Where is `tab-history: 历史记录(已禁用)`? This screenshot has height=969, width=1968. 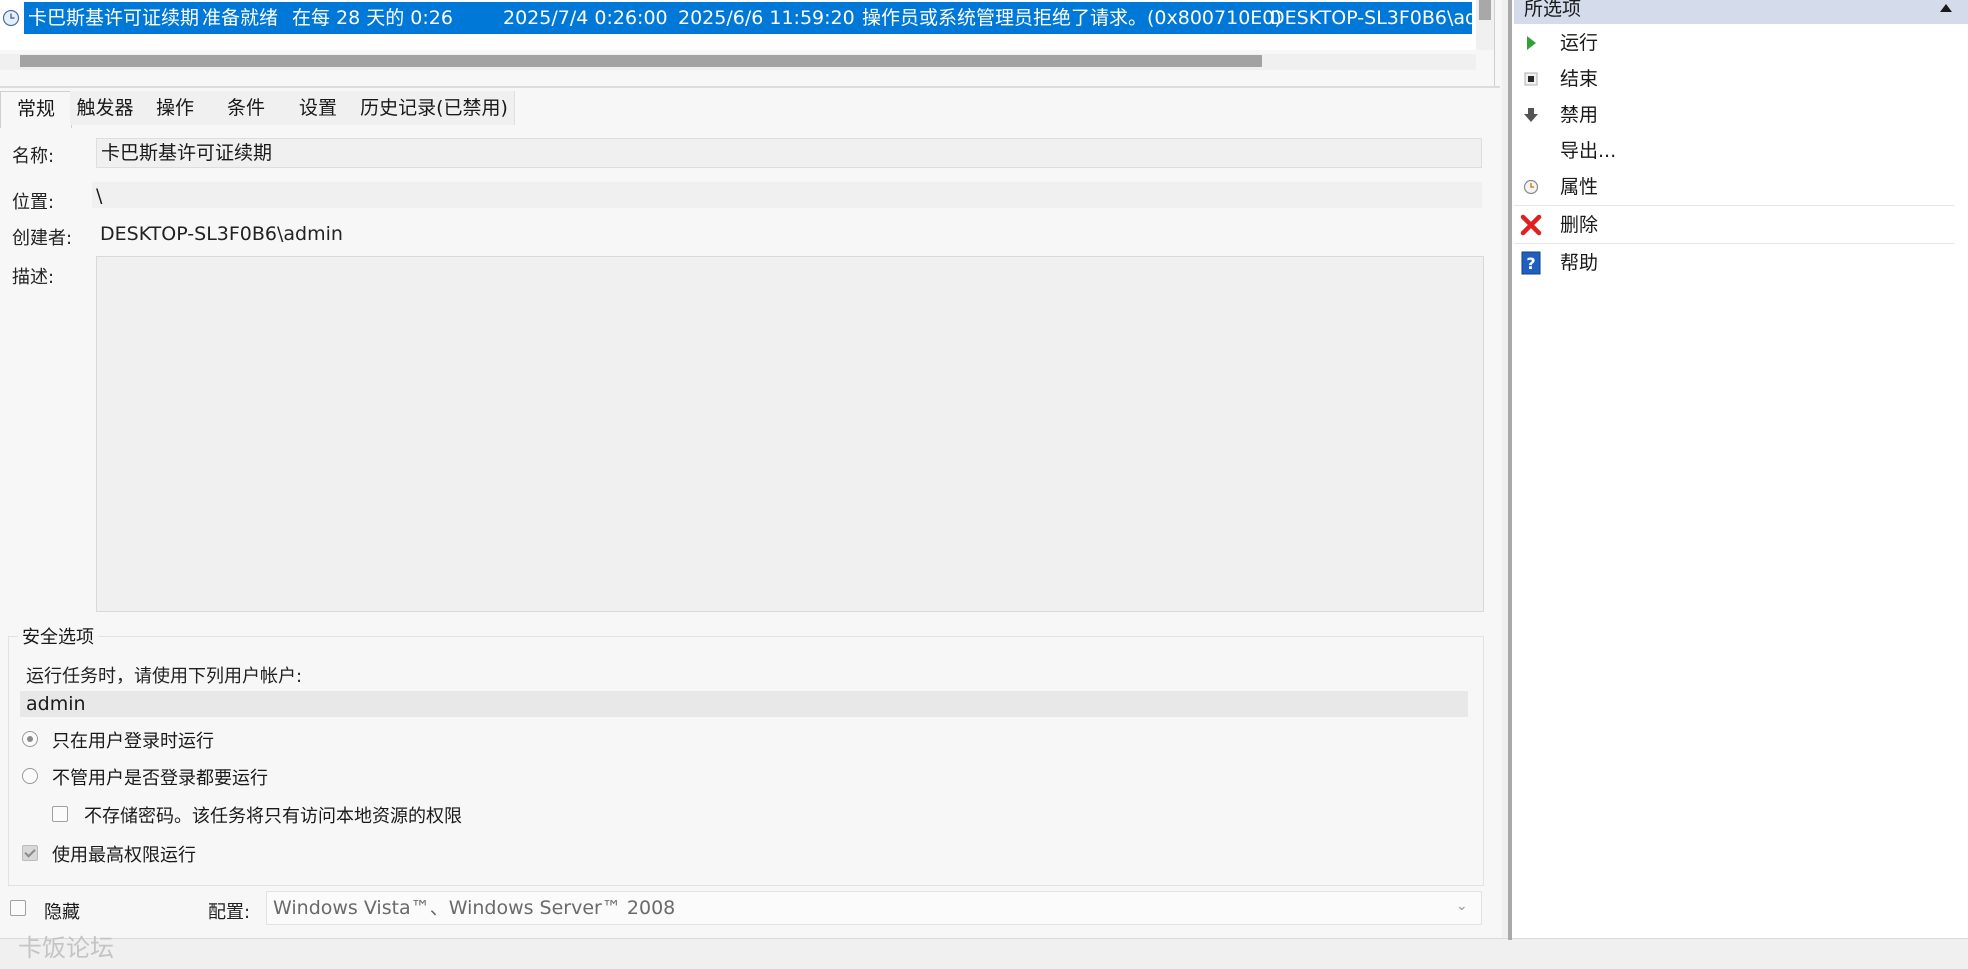 tab-history: 历史记录(已禁用) is located at coordinates (434, 108).